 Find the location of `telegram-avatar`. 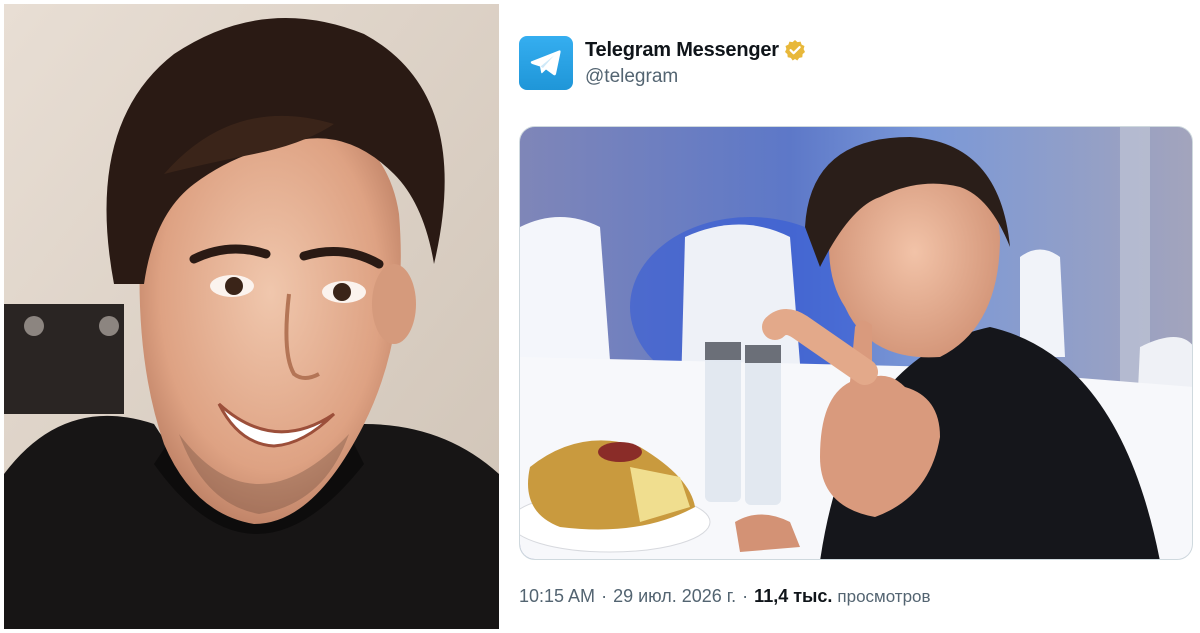

telegram-avatar is located at coordinates (546, 63).